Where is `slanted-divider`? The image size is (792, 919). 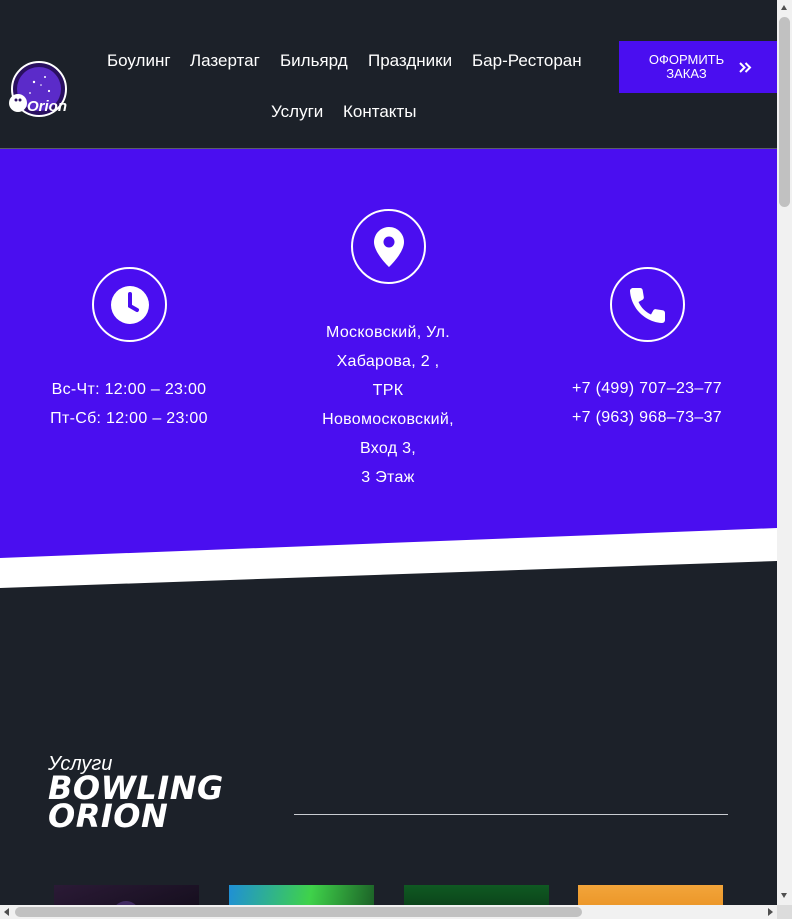 slanted-divider is located at coordinates (388, 559).